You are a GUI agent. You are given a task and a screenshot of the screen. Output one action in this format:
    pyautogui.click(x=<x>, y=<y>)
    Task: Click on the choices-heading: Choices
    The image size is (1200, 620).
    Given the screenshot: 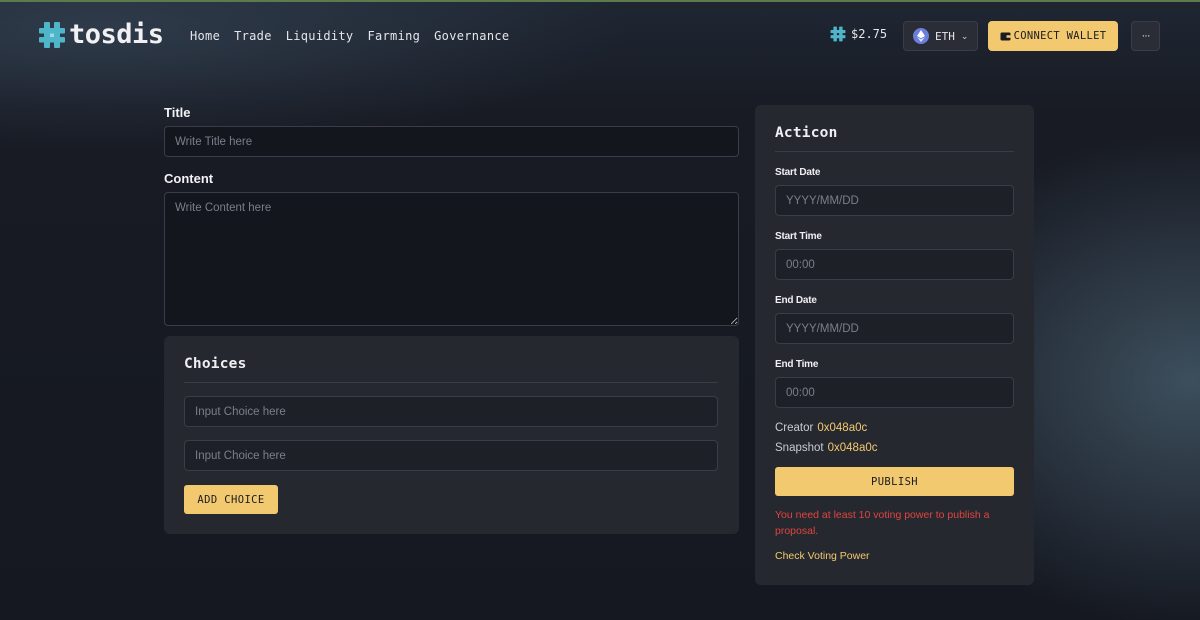 What is the action you would take?
    pyautogui.click(x=215, y=364)
    